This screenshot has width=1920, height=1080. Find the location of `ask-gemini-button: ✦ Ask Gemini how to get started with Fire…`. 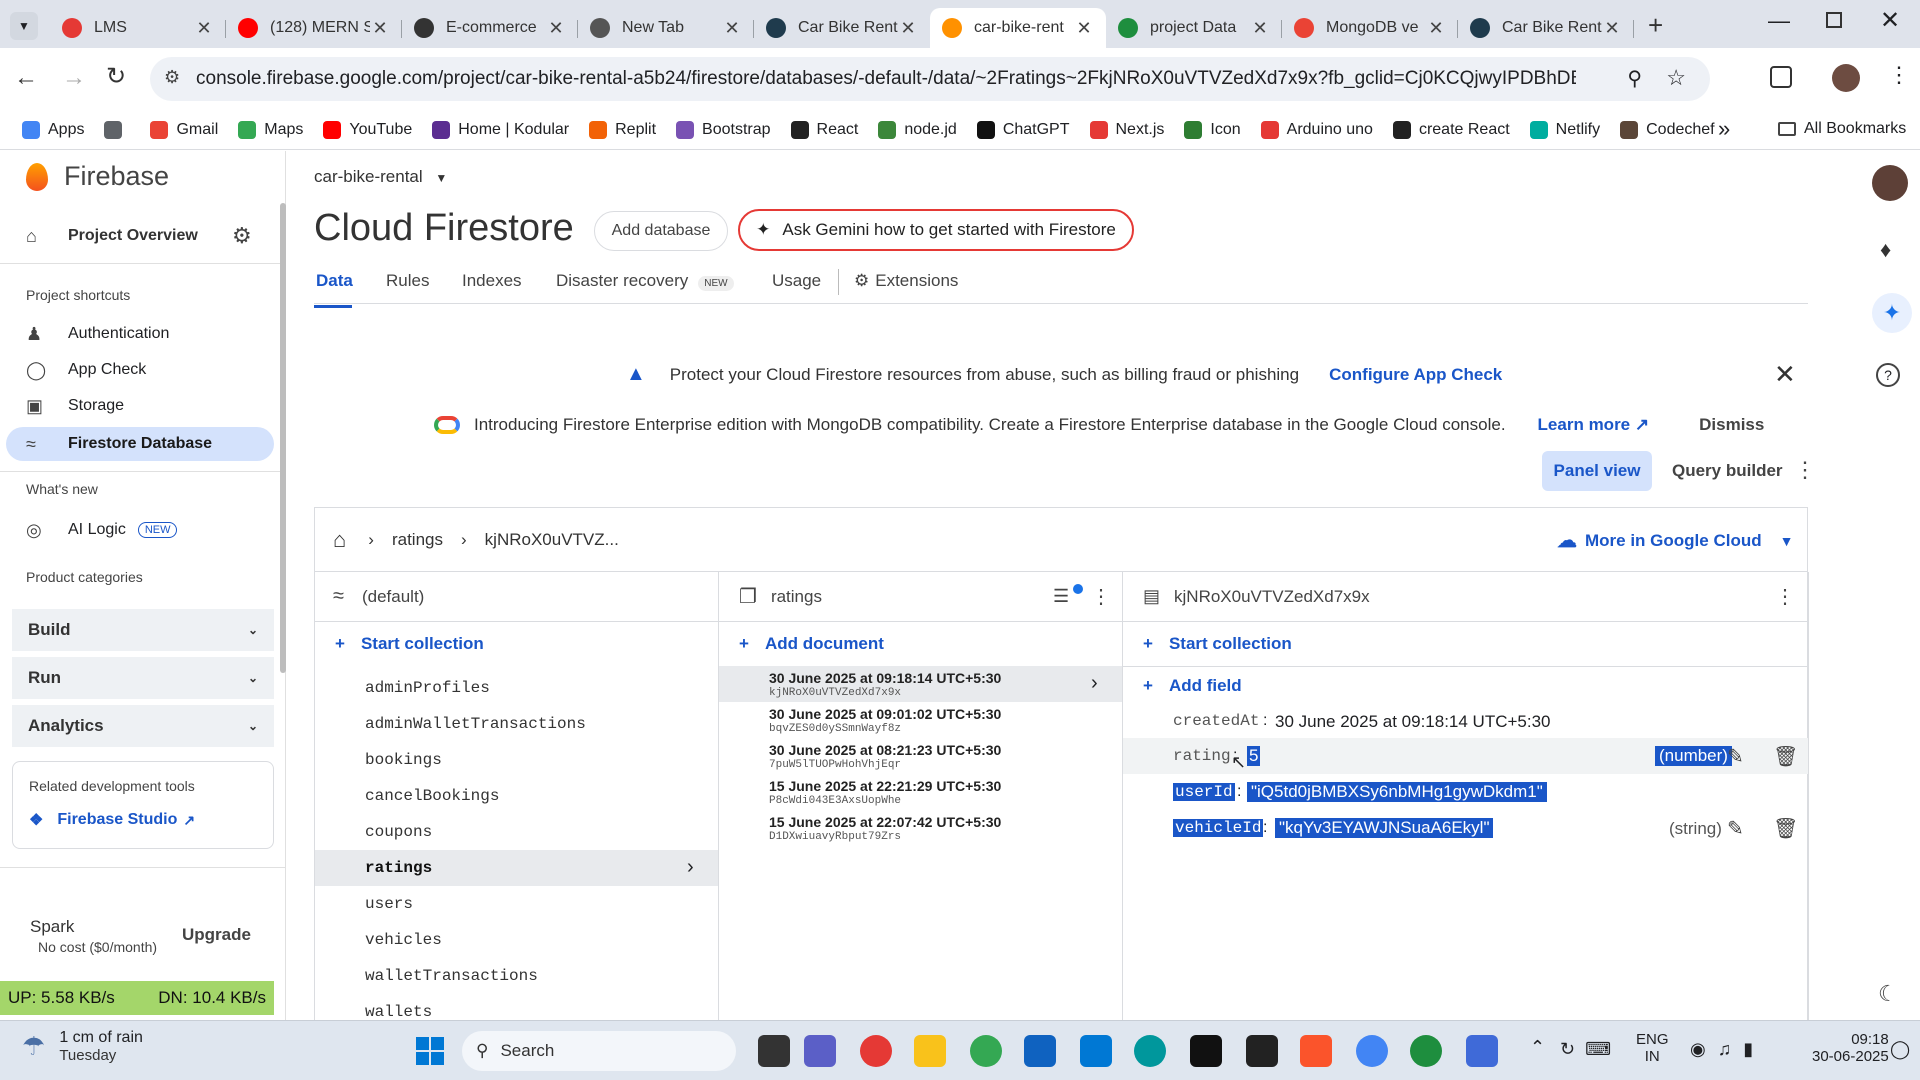

ask-gemini-button: ✦ Ask Gemini how to get started with Fire… is located at coordinates (936, 230).